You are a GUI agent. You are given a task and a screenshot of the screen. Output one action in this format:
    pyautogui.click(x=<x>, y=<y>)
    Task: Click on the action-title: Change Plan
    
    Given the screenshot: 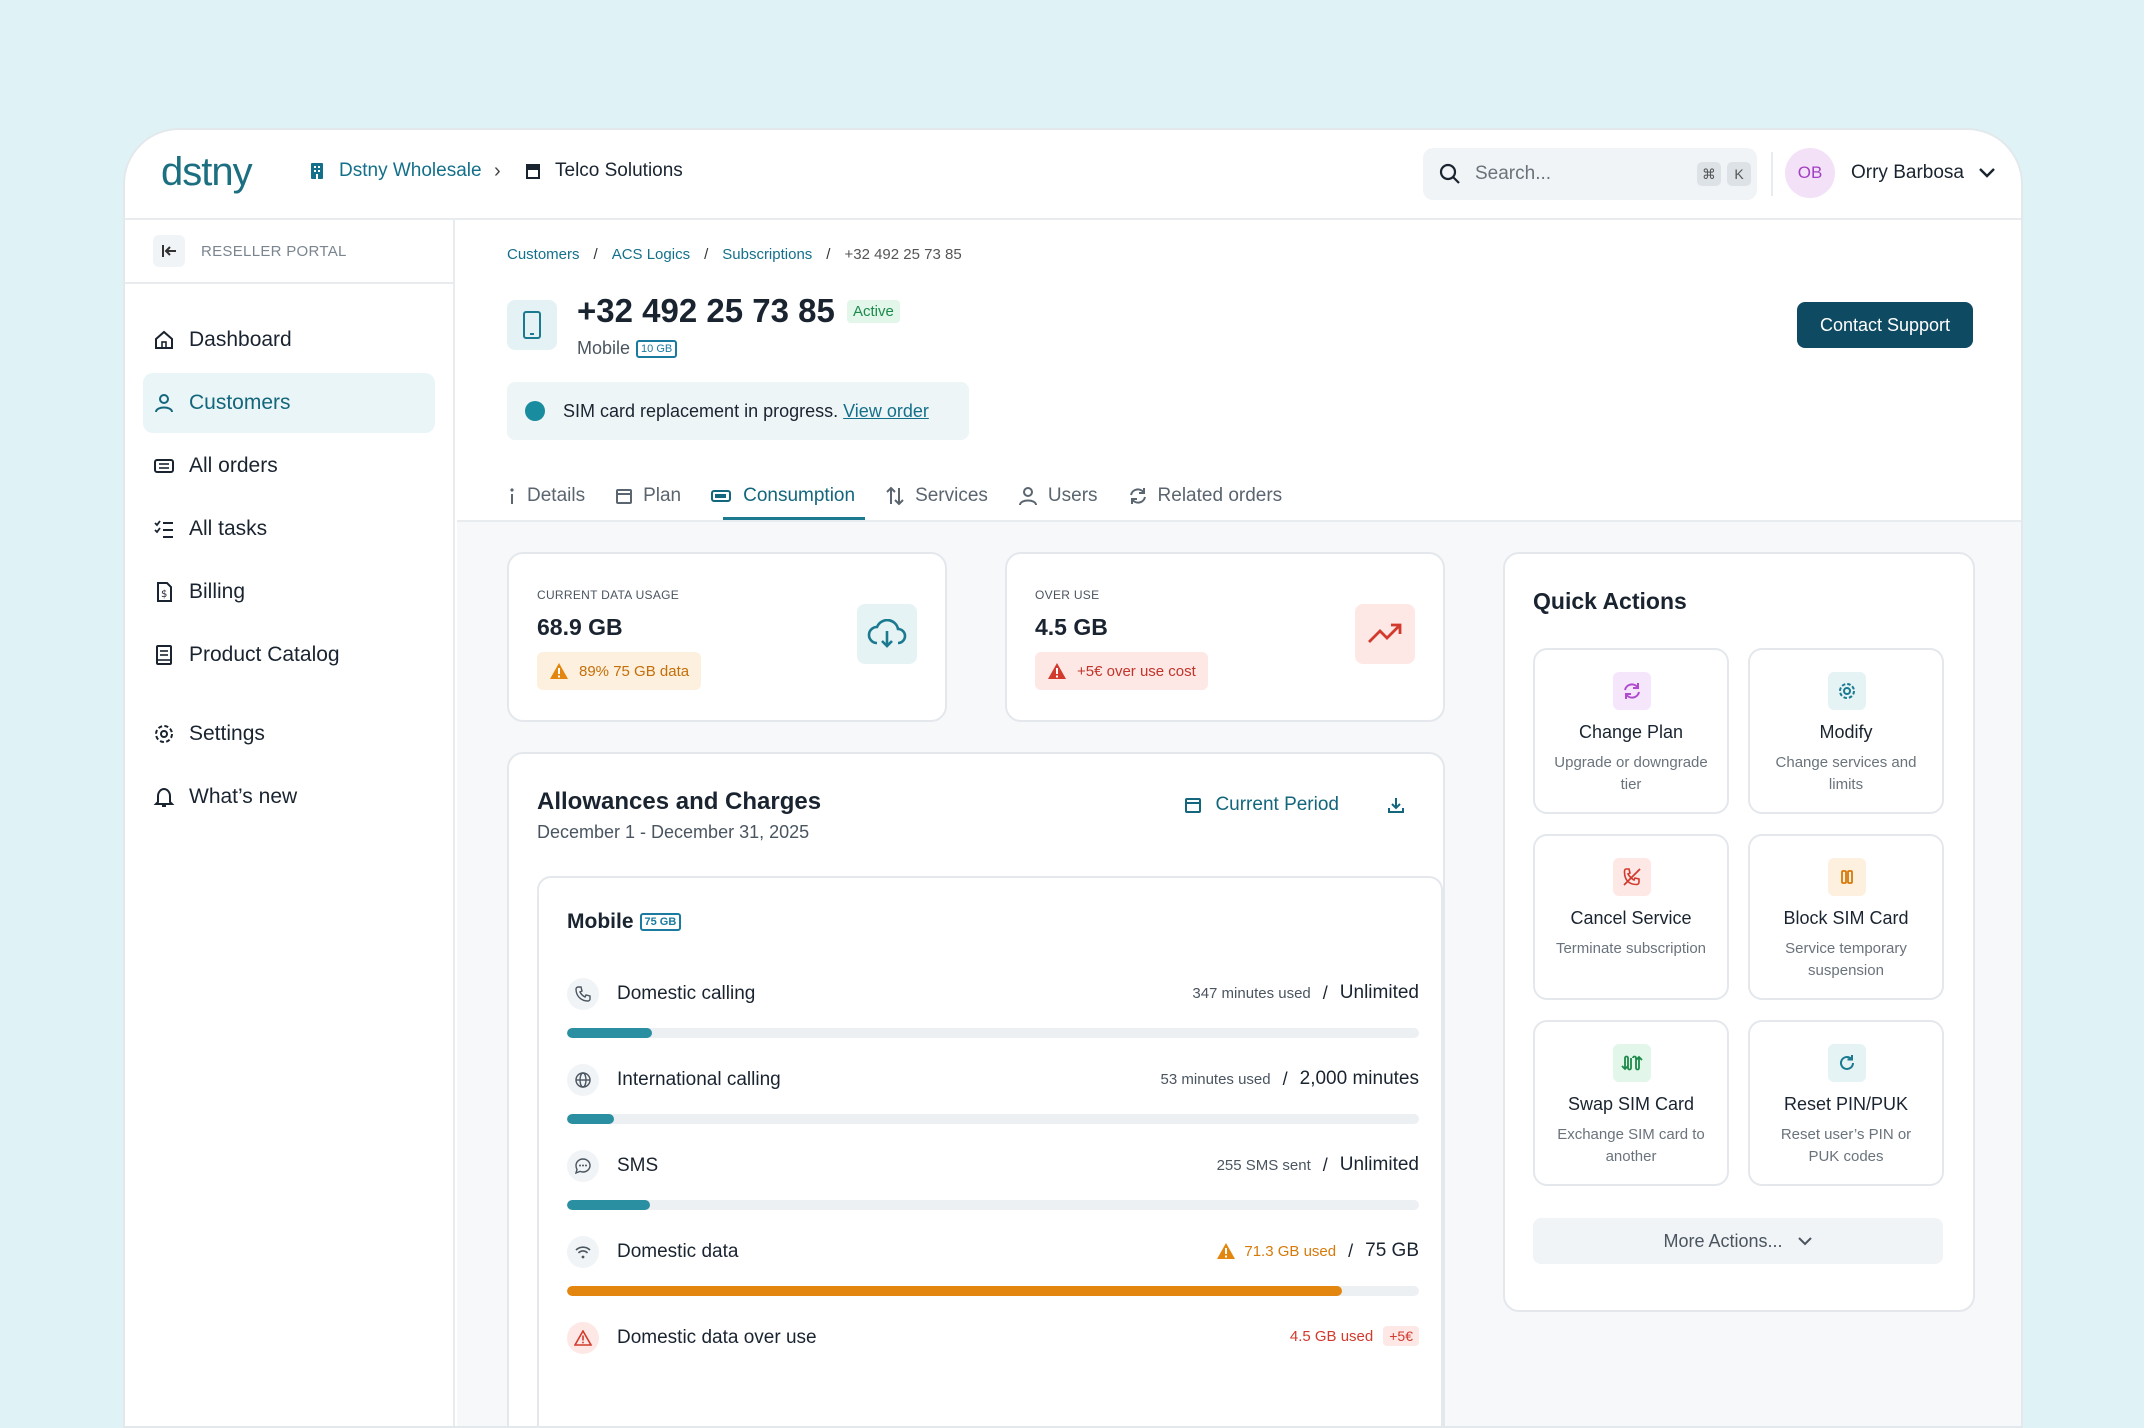 What is the action you would take?
    pyautogui.click(x=1631, y=732)
    